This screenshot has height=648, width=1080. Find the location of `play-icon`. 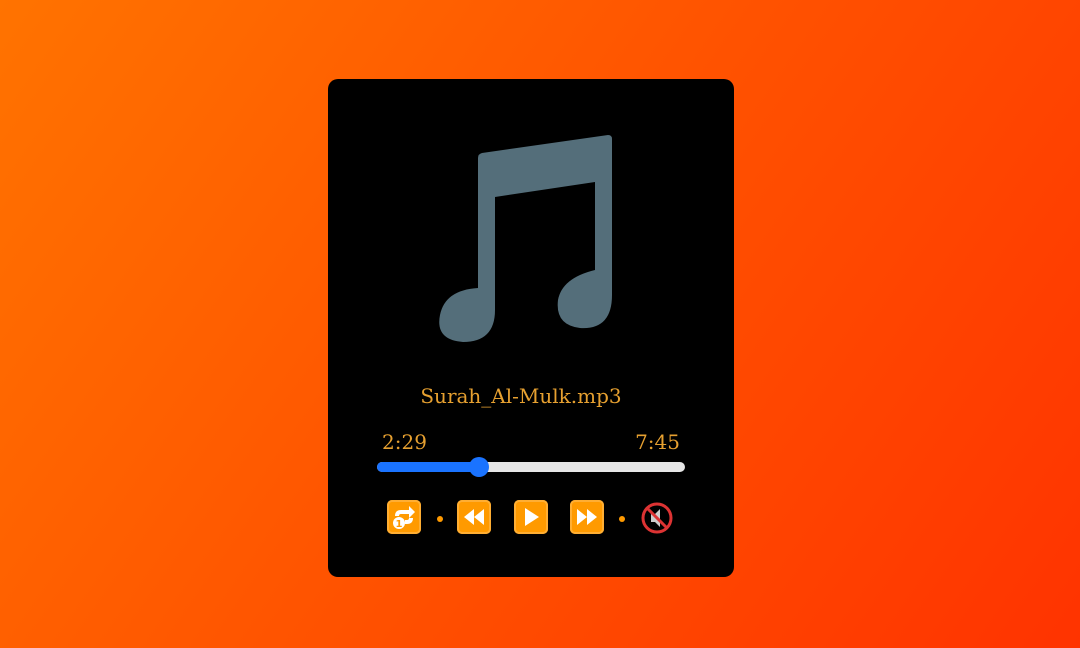

play-icon is located at coordinates (532, 517).